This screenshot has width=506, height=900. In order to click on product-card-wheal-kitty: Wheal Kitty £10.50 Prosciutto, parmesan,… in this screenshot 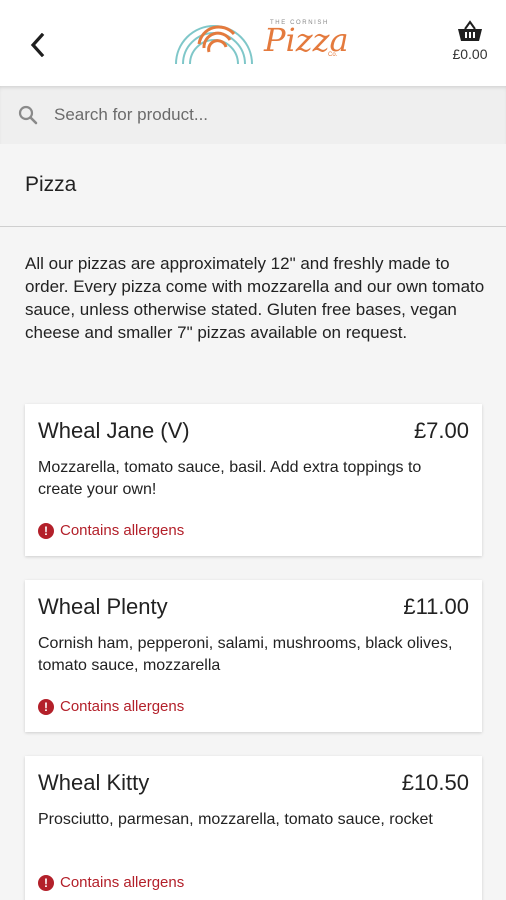, I will do `click(253, 828)`.